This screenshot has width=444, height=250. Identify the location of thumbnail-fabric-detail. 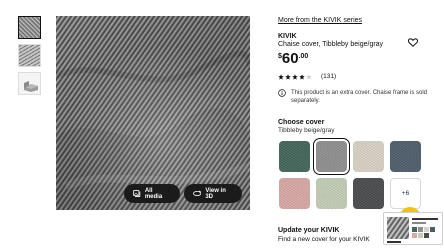
(29, 55).